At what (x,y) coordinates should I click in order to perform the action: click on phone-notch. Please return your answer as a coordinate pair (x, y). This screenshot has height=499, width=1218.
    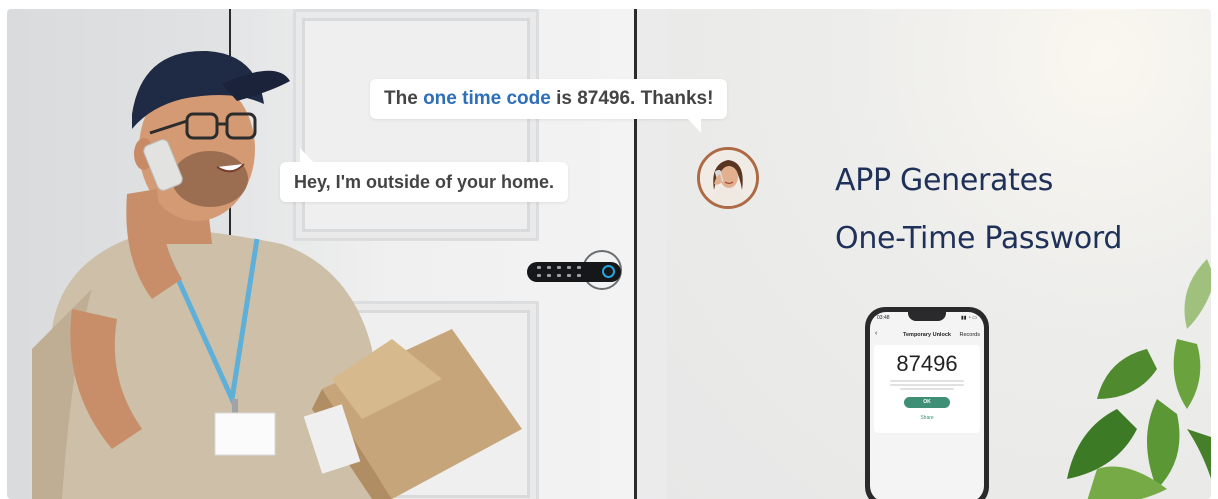
    Looking at the image, I should click on (927, 316).